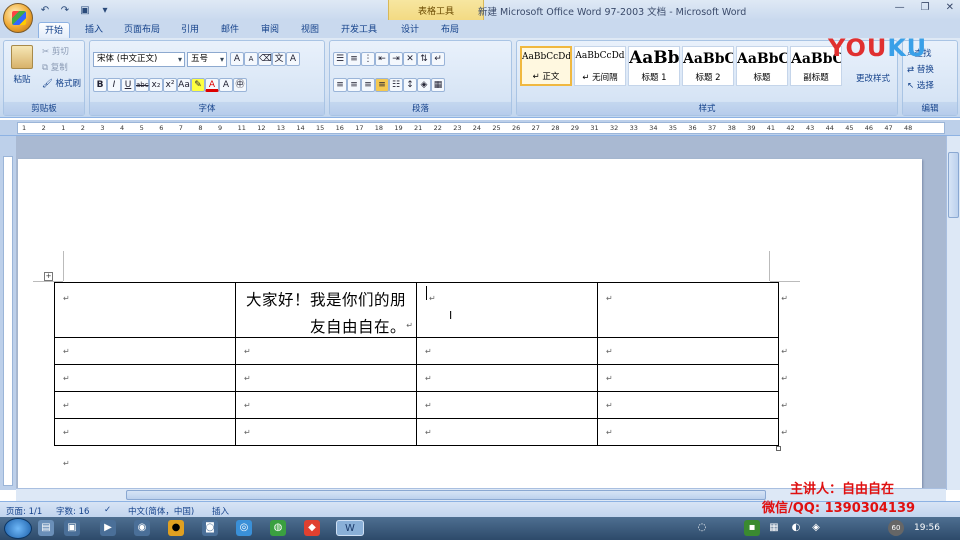 The width and height of the screenshot is (960, 540). Describe the element at coordinates (207, 59) in the screenshot. I see `font-size-select: 五号` at that location.